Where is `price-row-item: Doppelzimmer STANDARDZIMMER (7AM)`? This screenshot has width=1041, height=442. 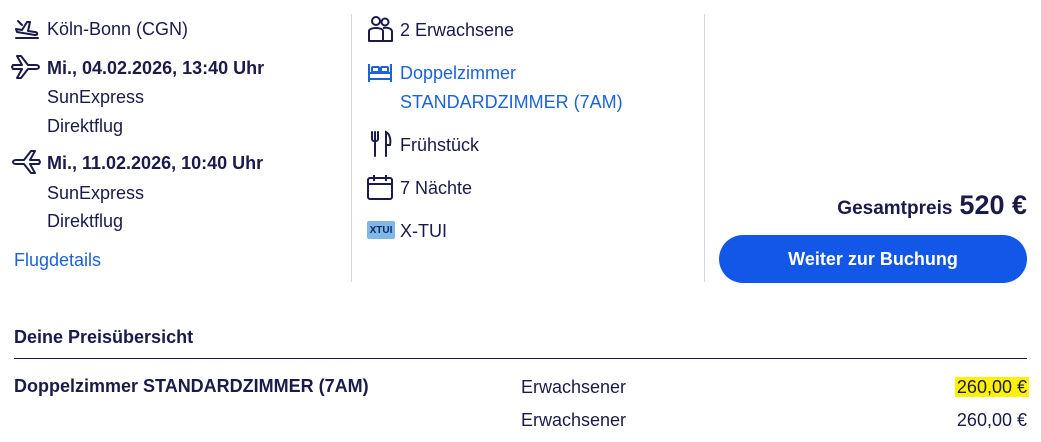
price-row-item: Doppelzimmer STANDARDZIMMER (7AM) is located at coordinates (191, 386).